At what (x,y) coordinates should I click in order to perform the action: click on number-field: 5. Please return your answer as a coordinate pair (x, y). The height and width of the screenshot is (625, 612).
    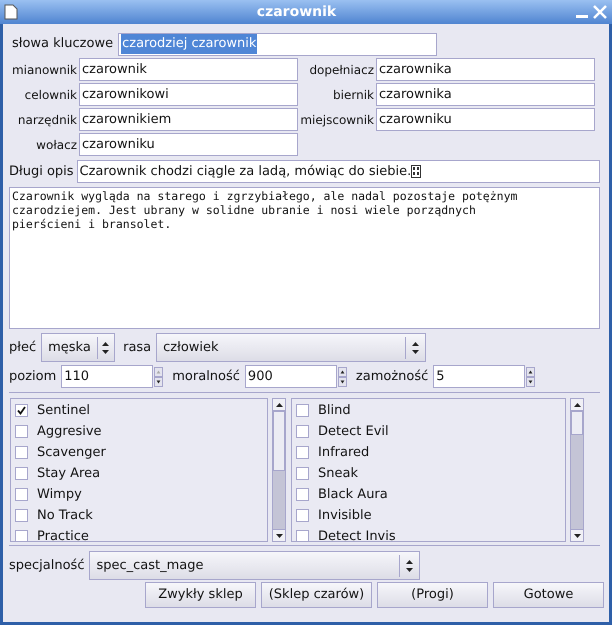
    Looking at the image, I should click on (479, 376).